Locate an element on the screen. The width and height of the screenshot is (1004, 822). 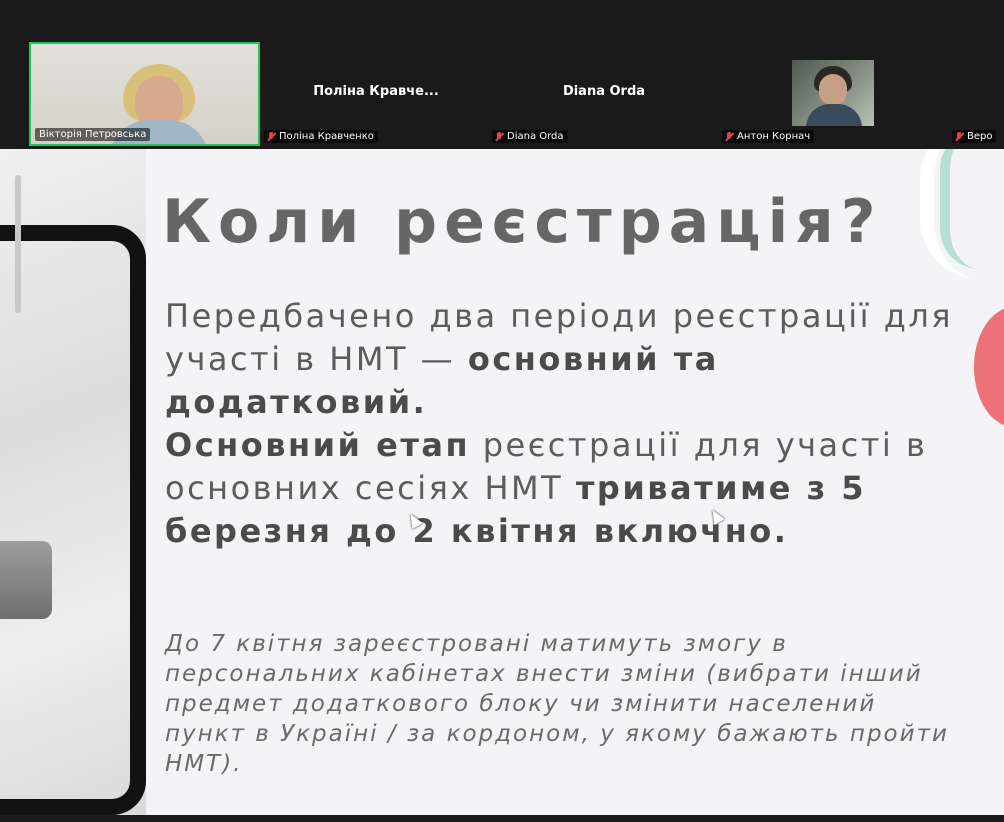
participant-video-anton is located at coordinates (833, 93).